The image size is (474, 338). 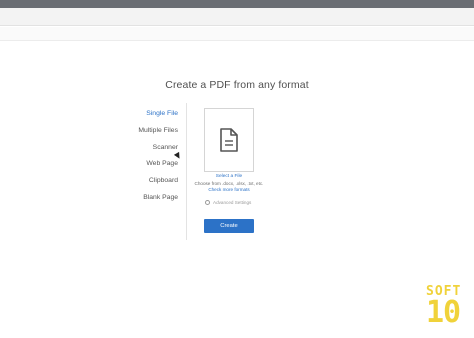 I want to click on gear-icon, so click(x=207, y=202).